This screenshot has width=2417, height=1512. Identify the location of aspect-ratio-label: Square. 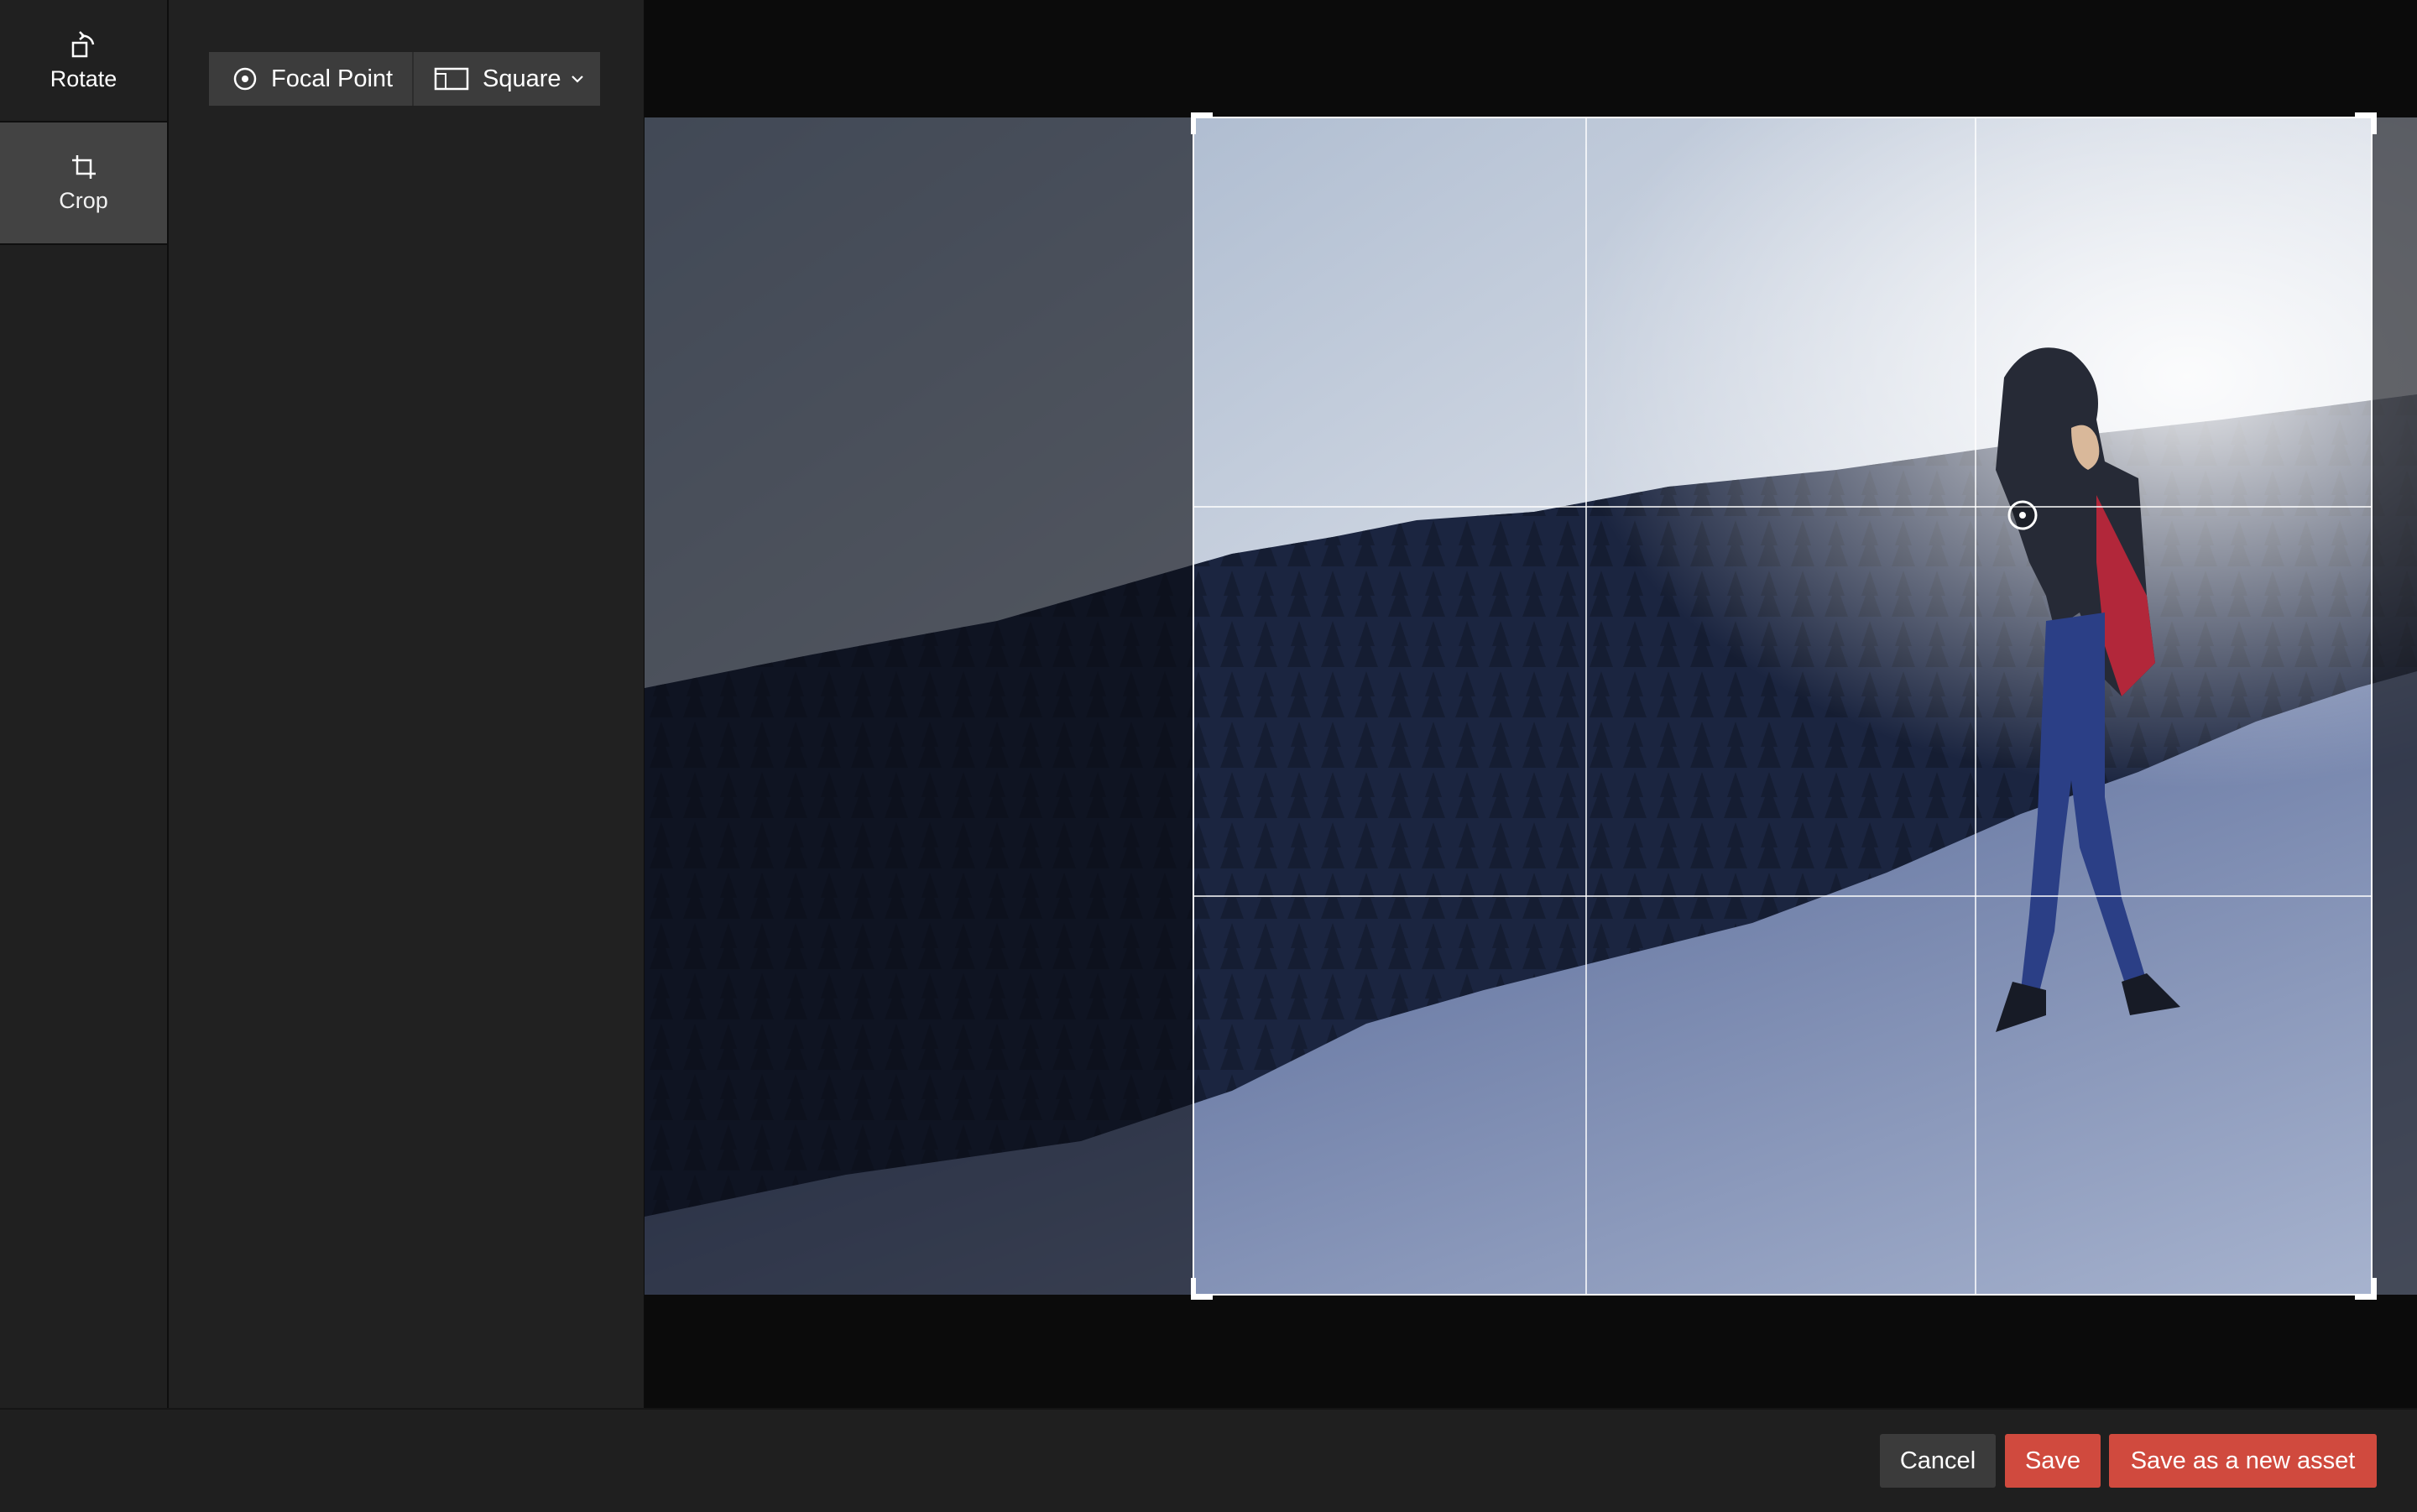
(522, 79).